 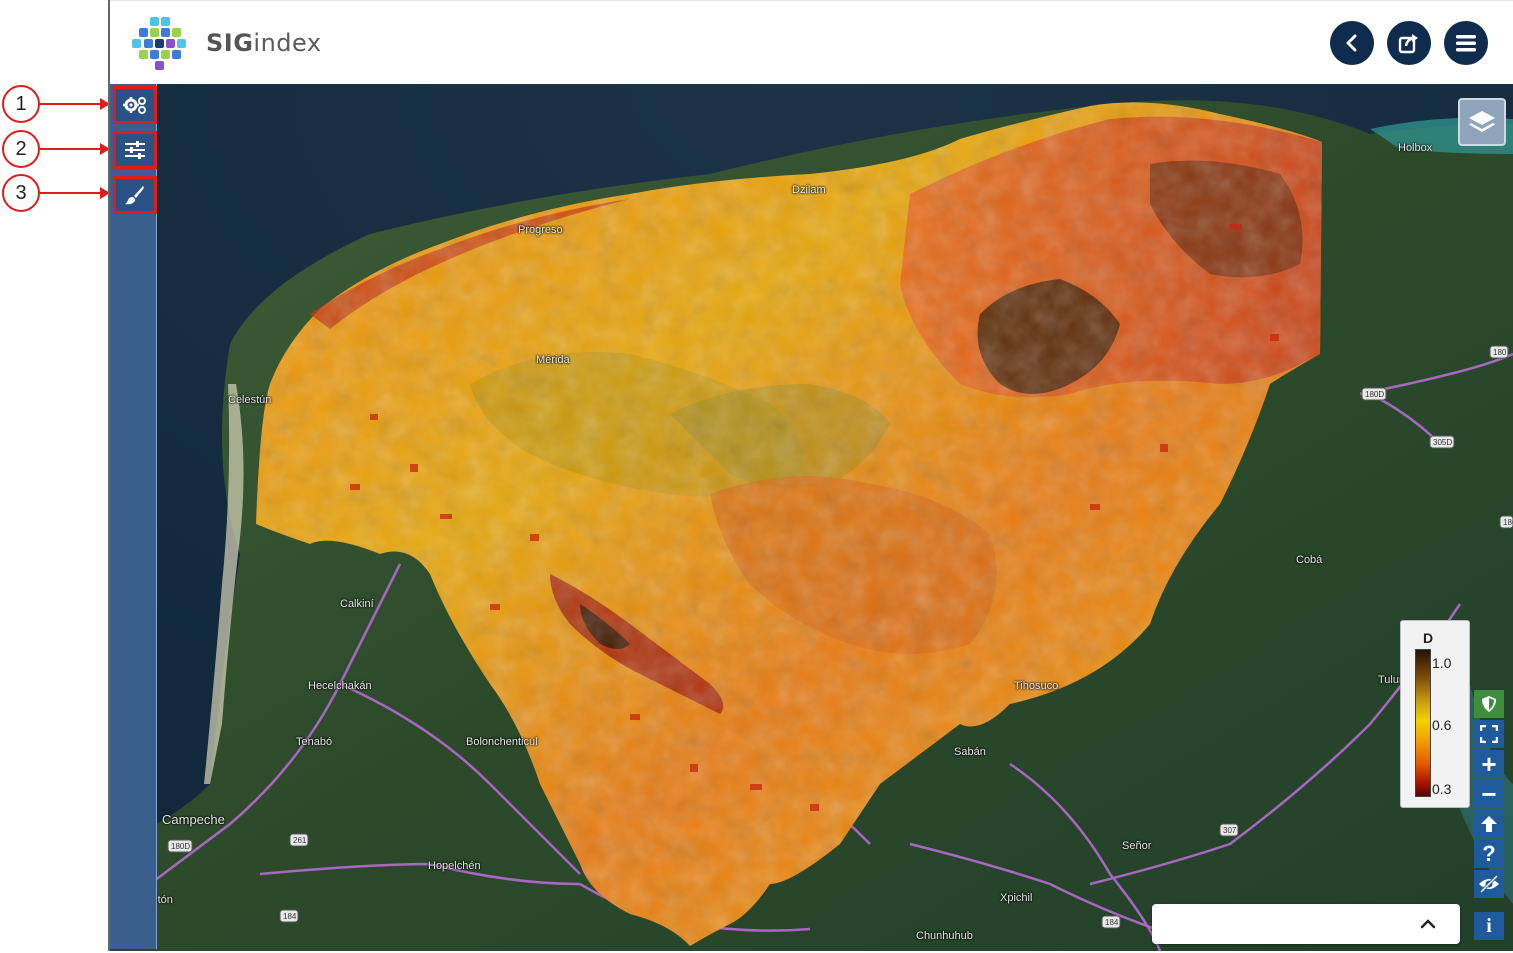 I want to click on map-sidebar, so click(x=133, y=516).